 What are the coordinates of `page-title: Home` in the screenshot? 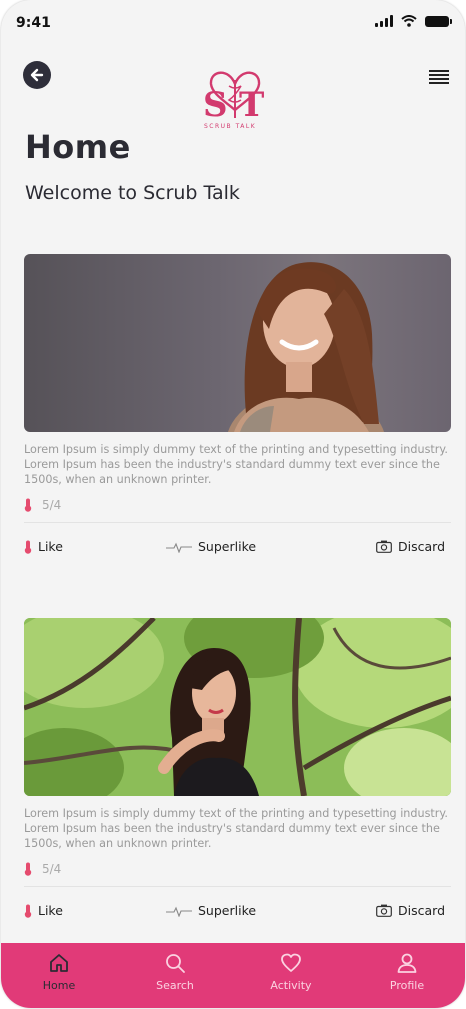 It's located at (78, 147).